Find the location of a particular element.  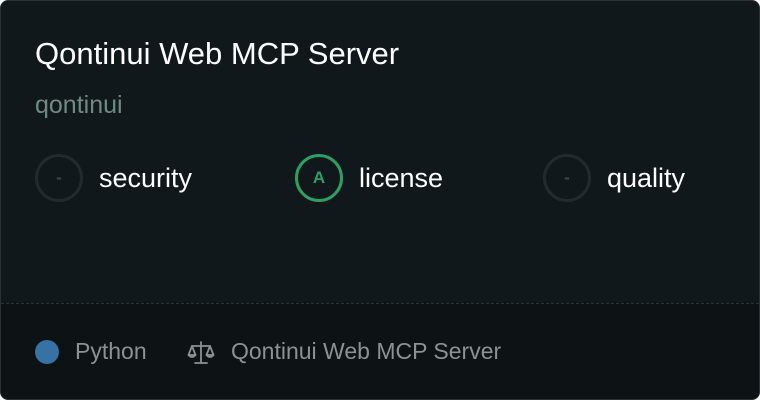

score-quality: - quality is located at coordinates (614, 178).